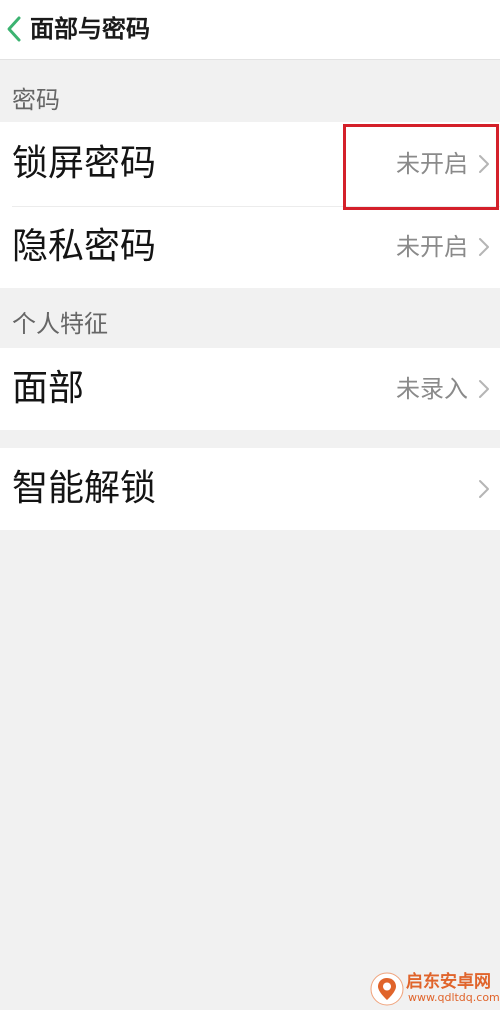 This screenshot has width=500, height=1010. I want to click on section-label-password: 密码, so click(36, 100).